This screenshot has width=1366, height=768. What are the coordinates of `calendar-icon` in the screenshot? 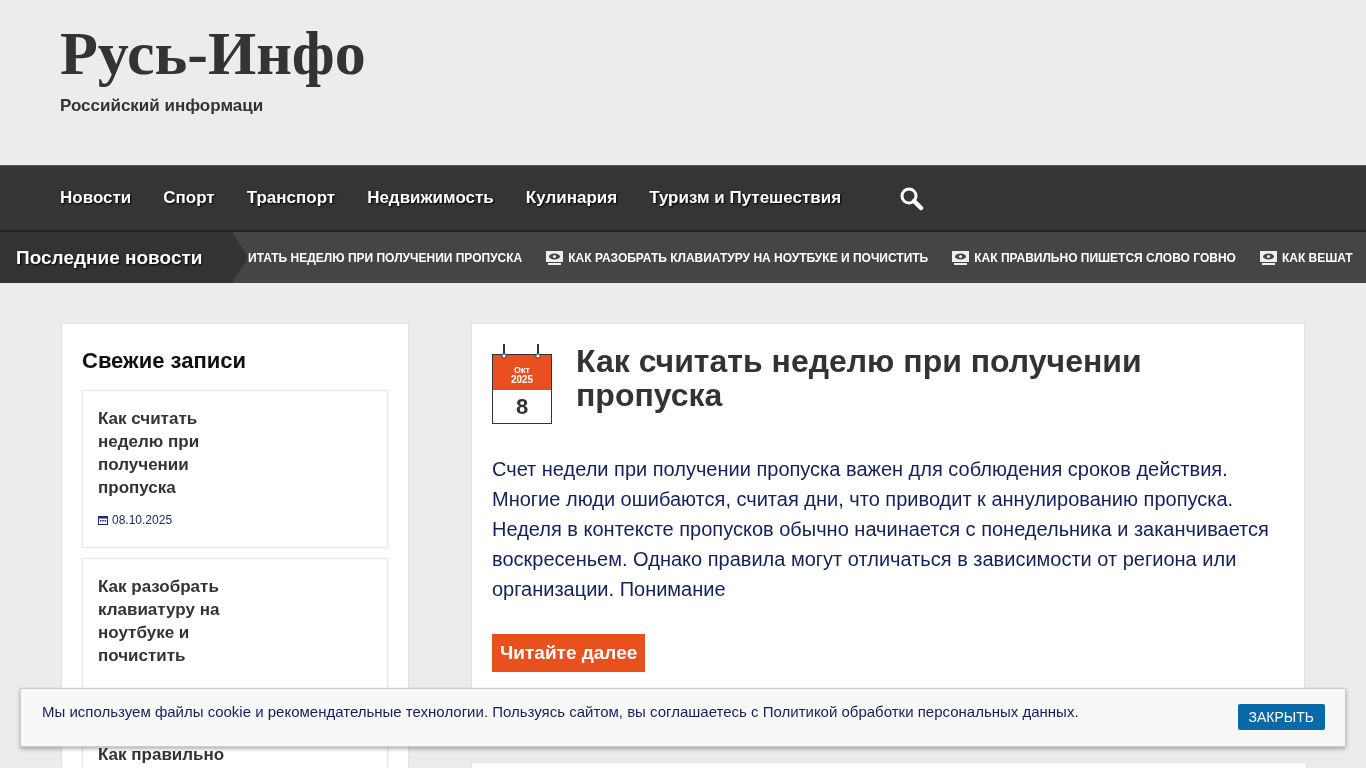 It's located at (103, 520).